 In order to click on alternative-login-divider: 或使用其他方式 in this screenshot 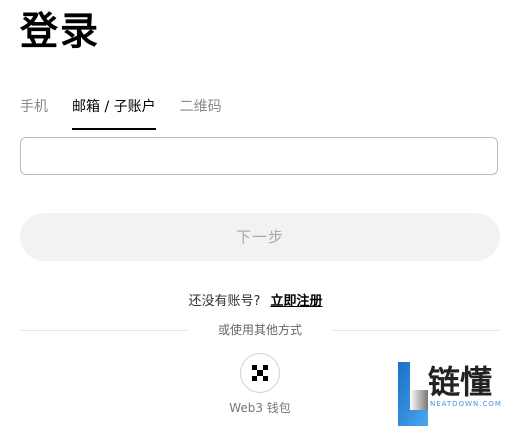, I will do `click(260, 330)`.